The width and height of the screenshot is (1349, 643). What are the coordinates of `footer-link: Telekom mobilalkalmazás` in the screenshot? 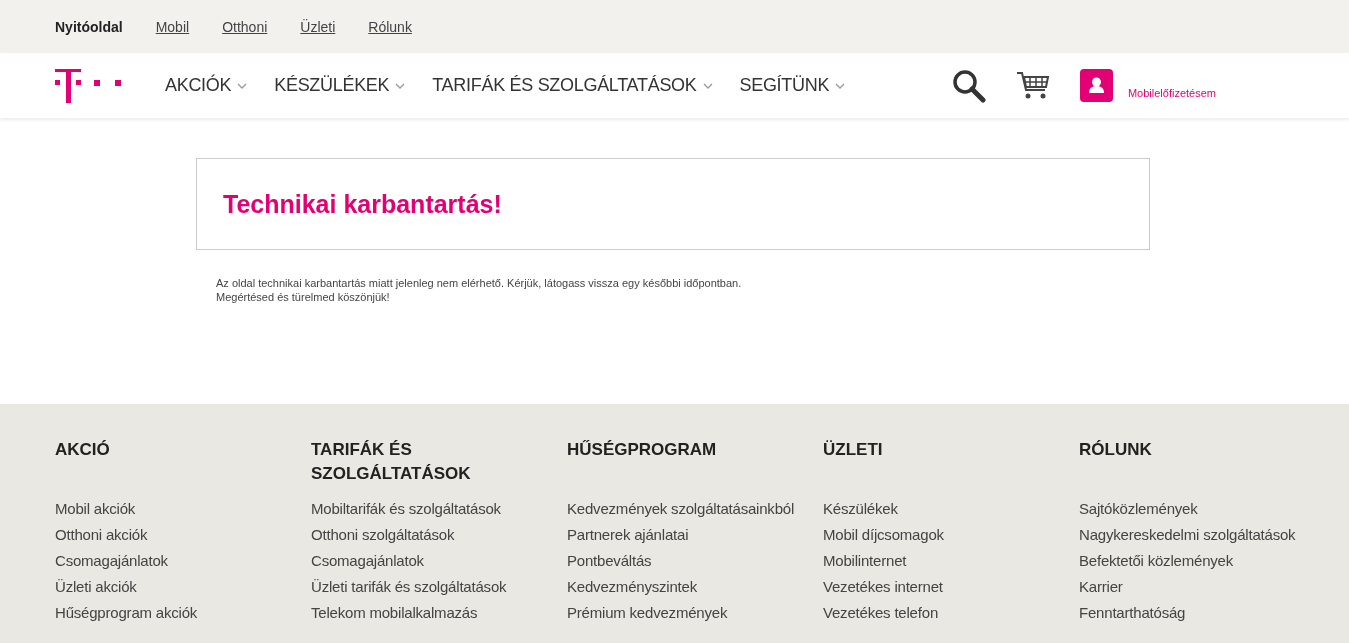 It's located at (439, 613).